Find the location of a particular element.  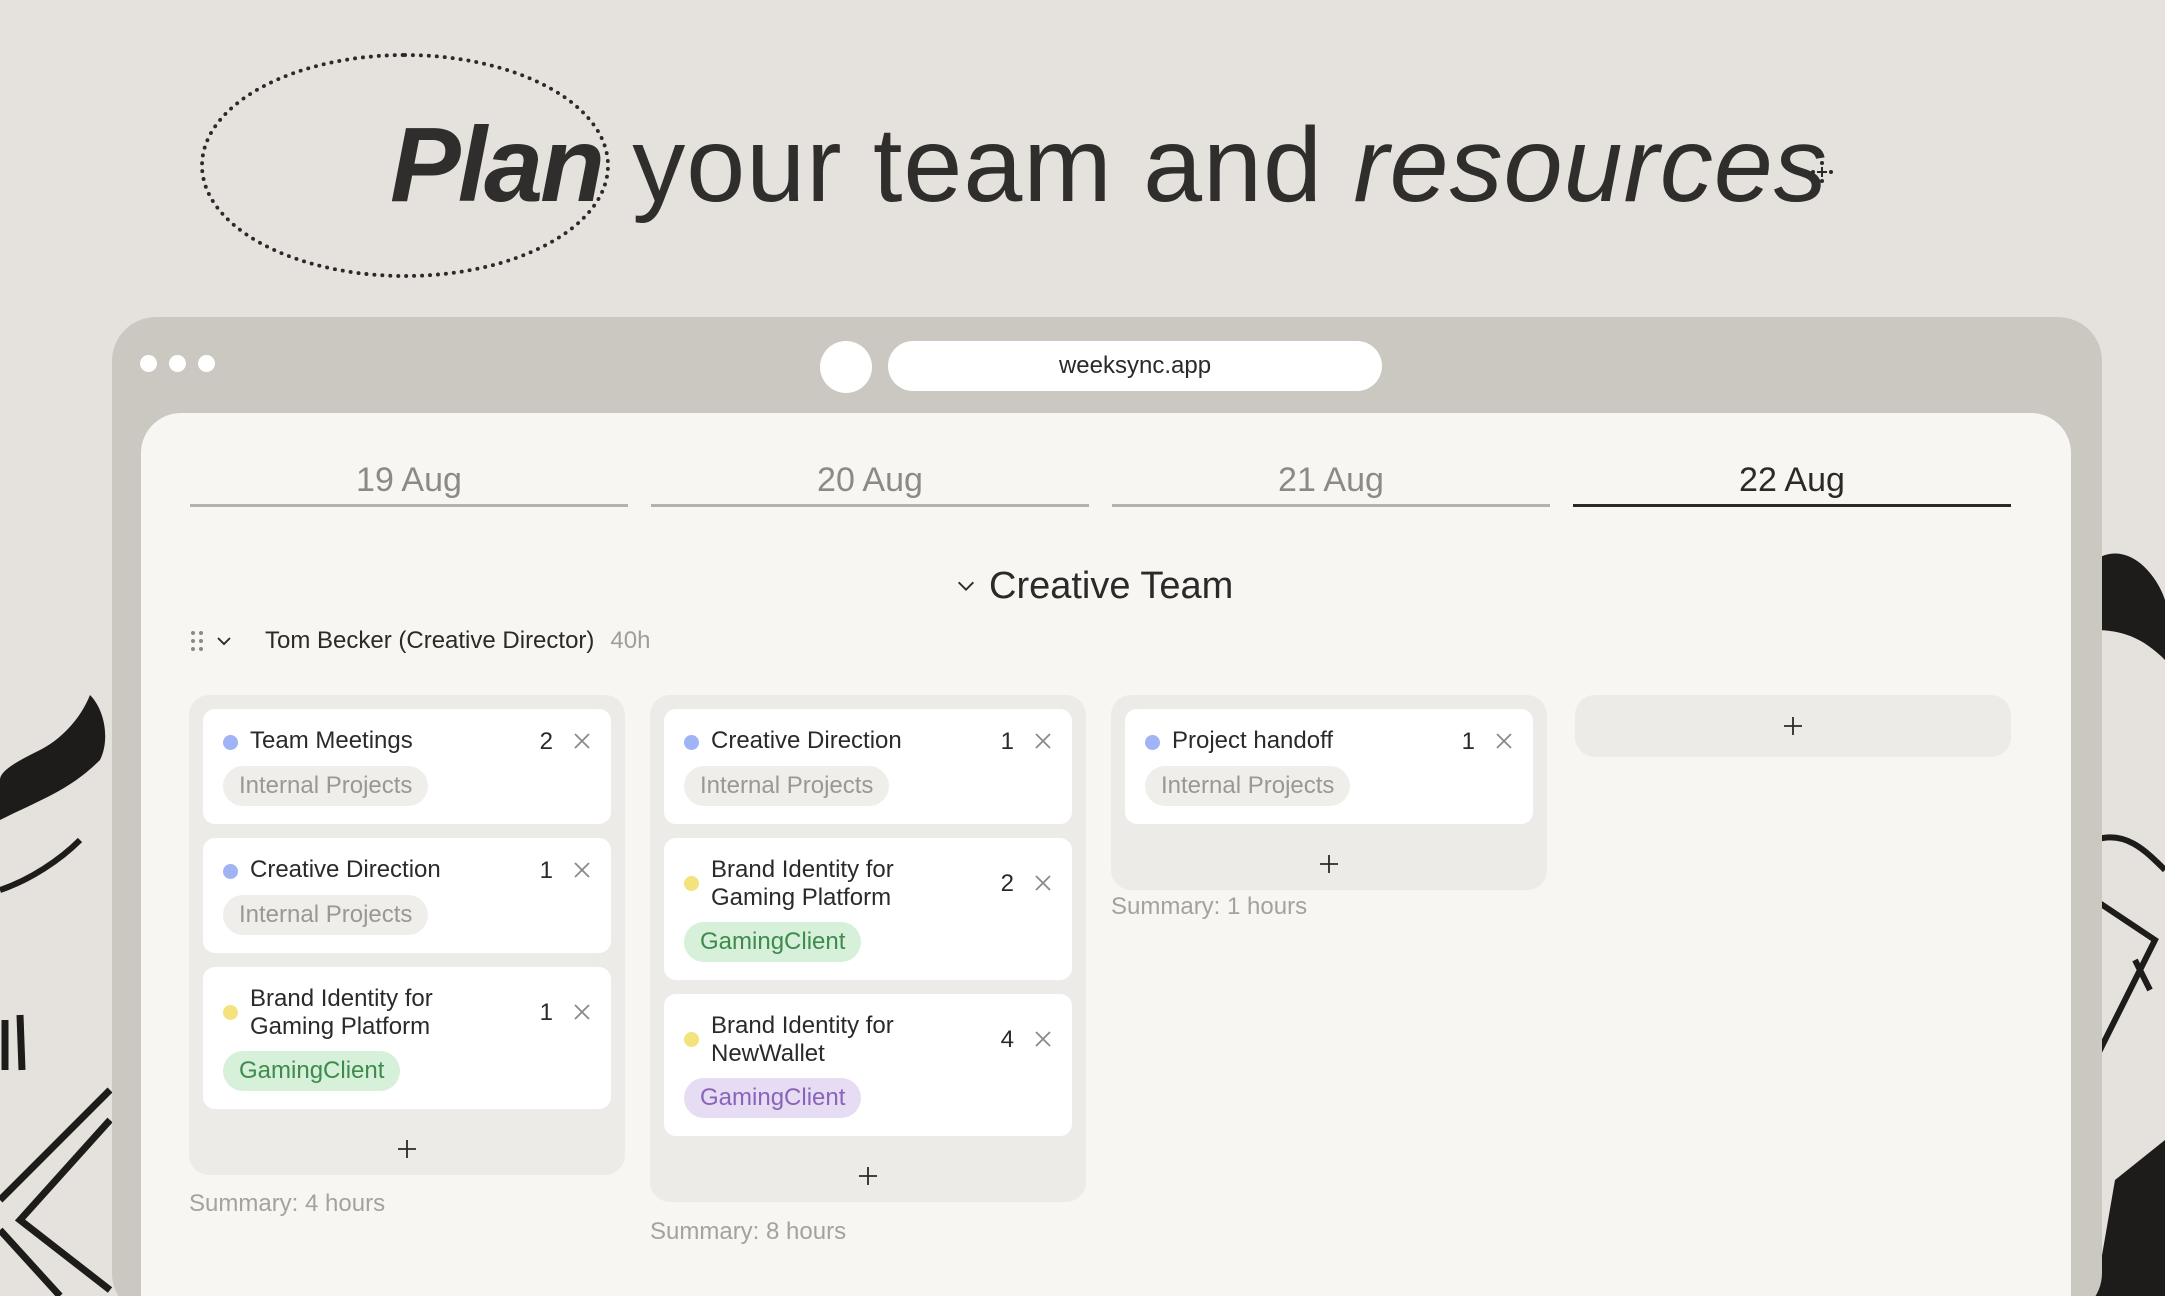

task-card: Team Meetings 2 Internal Projects is located at coordinates (407, 766).